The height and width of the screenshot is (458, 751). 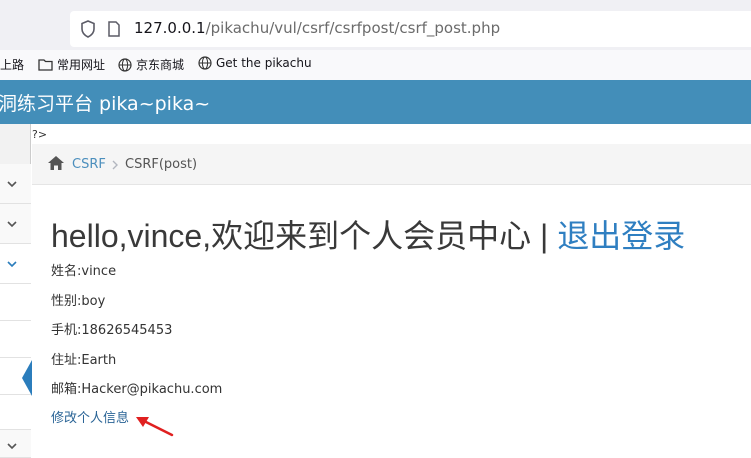 What do you see at coordinates (155, 427) in the screenshot?
I see `annotation-arrow-icon` at bounding box center [155, 427].